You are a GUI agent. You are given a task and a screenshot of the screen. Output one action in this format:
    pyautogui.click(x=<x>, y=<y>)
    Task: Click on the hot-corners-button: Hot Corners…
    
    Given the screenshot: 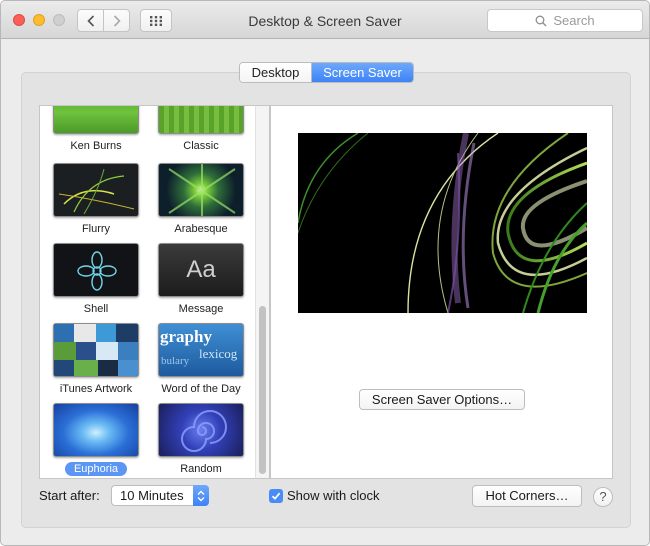 What is the action you would take?
    pyautogui.click(x=527, y=496)
    